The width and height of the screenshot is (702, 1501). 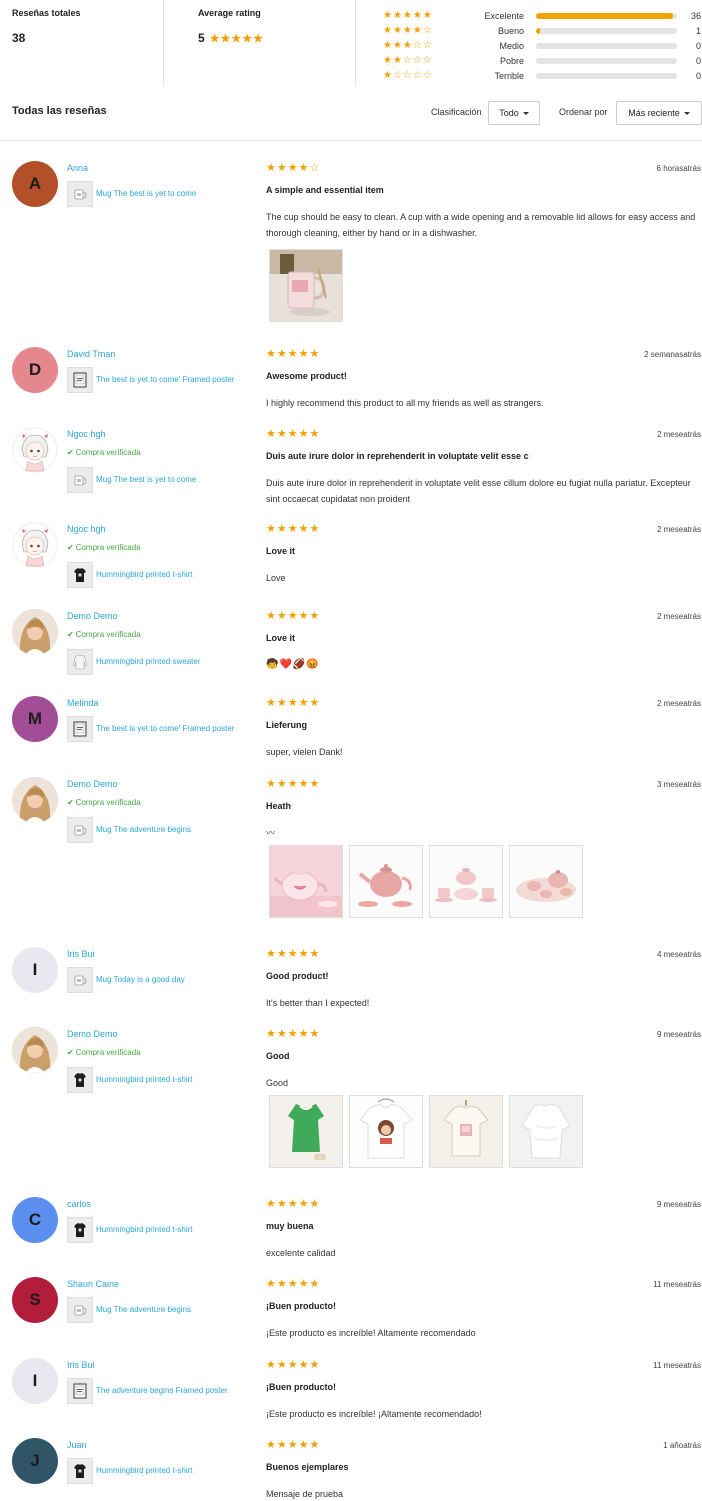 What do you see at coordinates (104, 634) in the screenshot?
I see `verified-purchase-badge: ✔ Compra verificada` at bounding box center [104, 634].